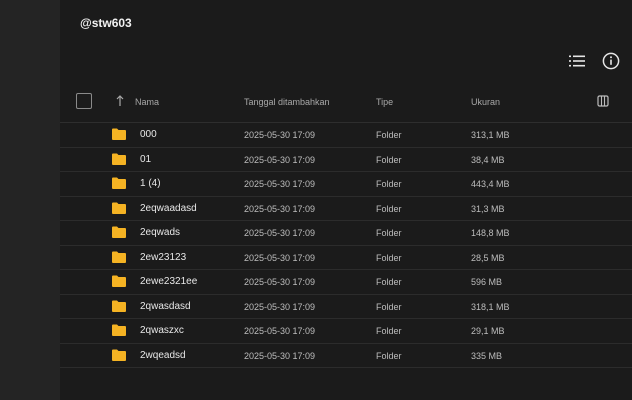 Image resolution: width=632 pixels, height=400 pixels. I want to click on row-size: 335 MB, so click(487, 355).